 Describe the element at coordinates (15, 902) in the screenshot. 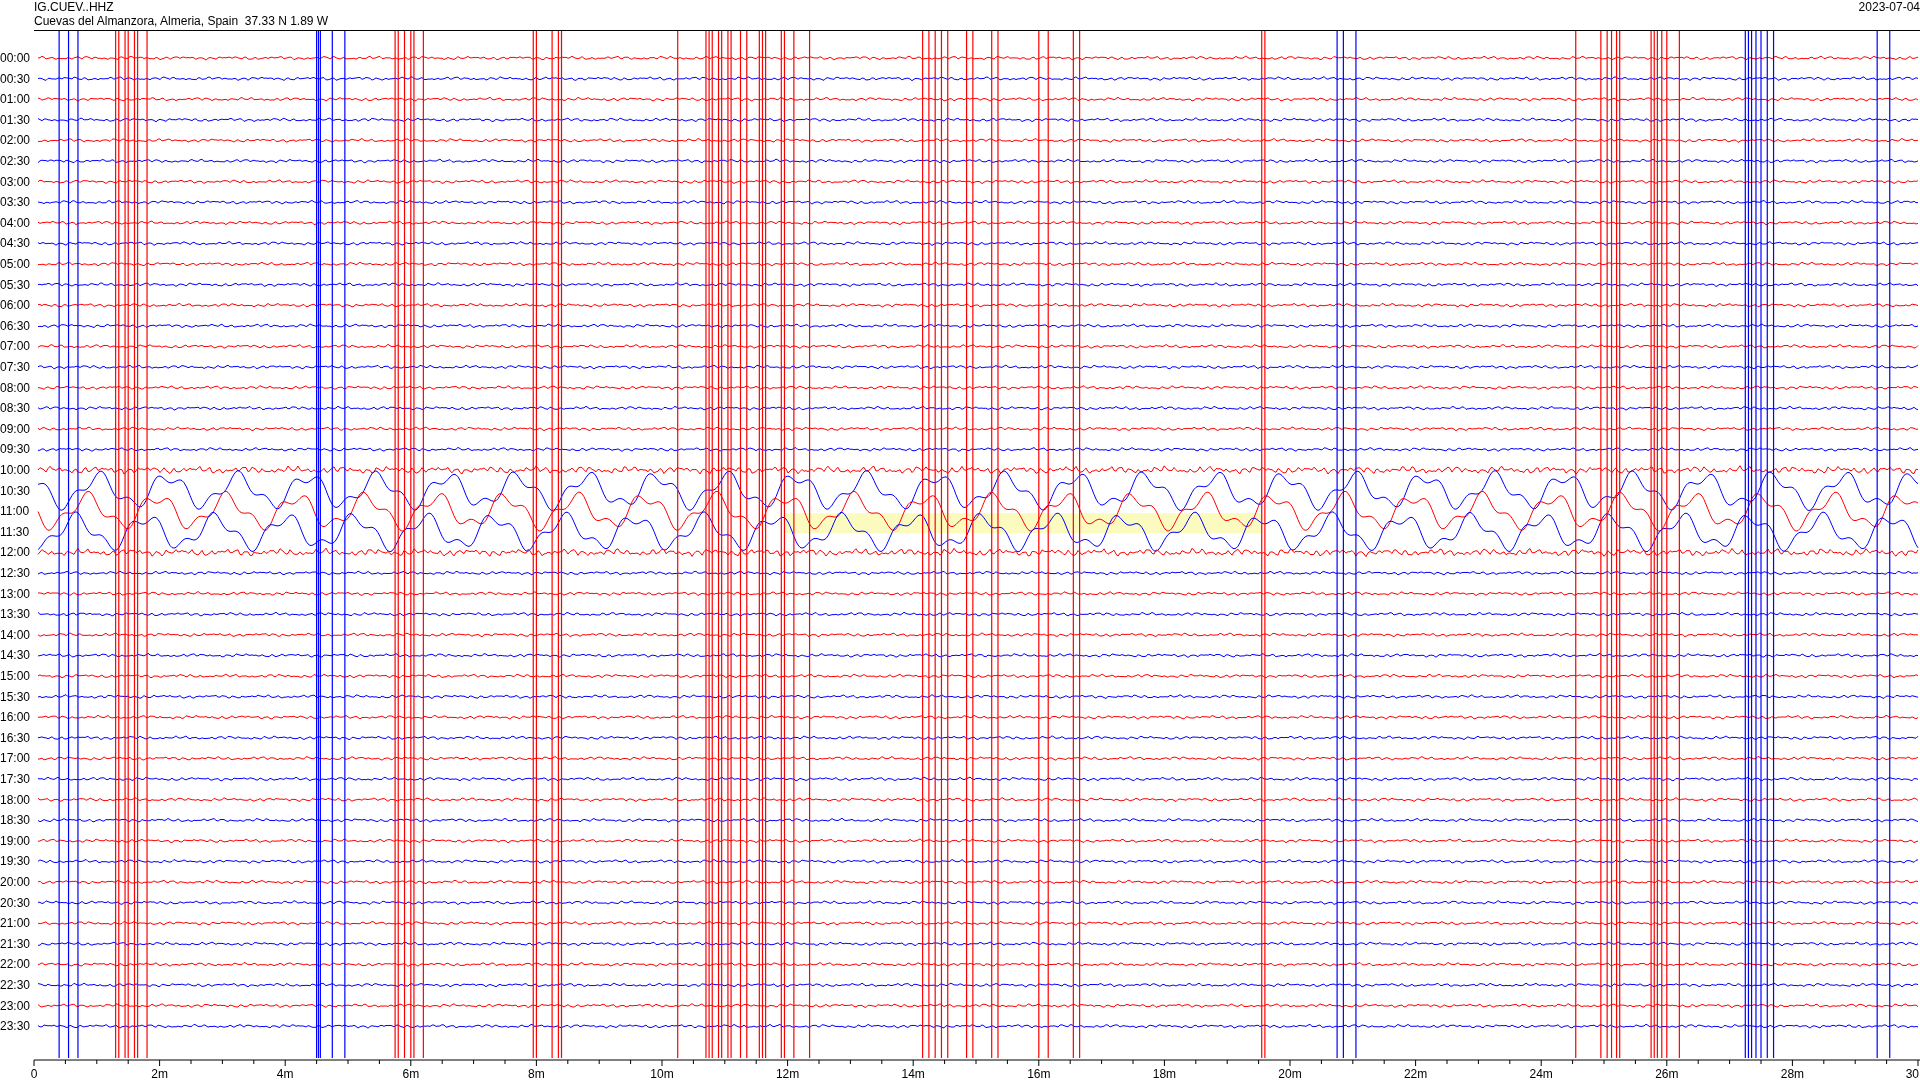

I see `time-label: 20:30` at that location.